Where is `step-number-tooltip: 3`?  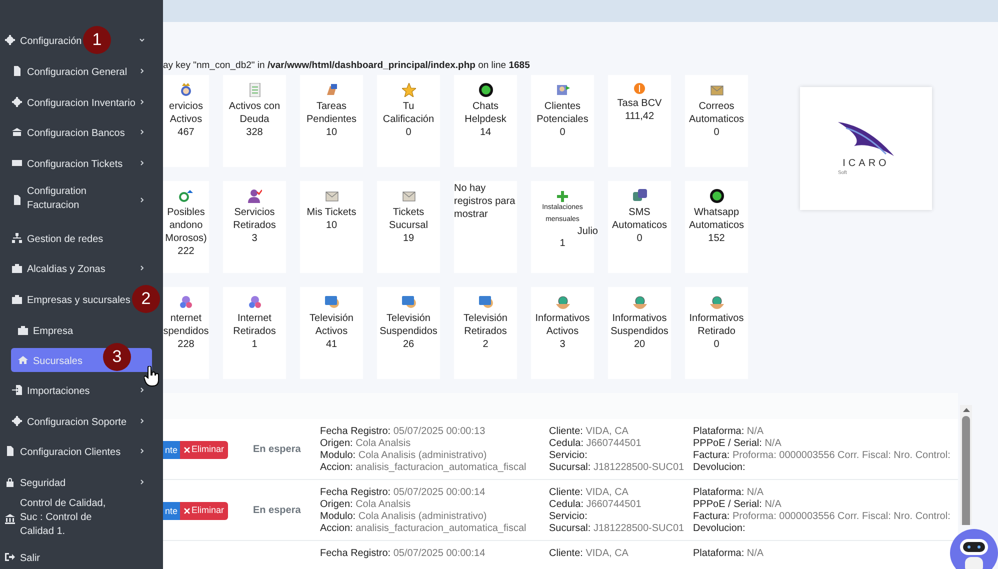 step-number-tooltip: 3 is located at coordinates (117, 356).